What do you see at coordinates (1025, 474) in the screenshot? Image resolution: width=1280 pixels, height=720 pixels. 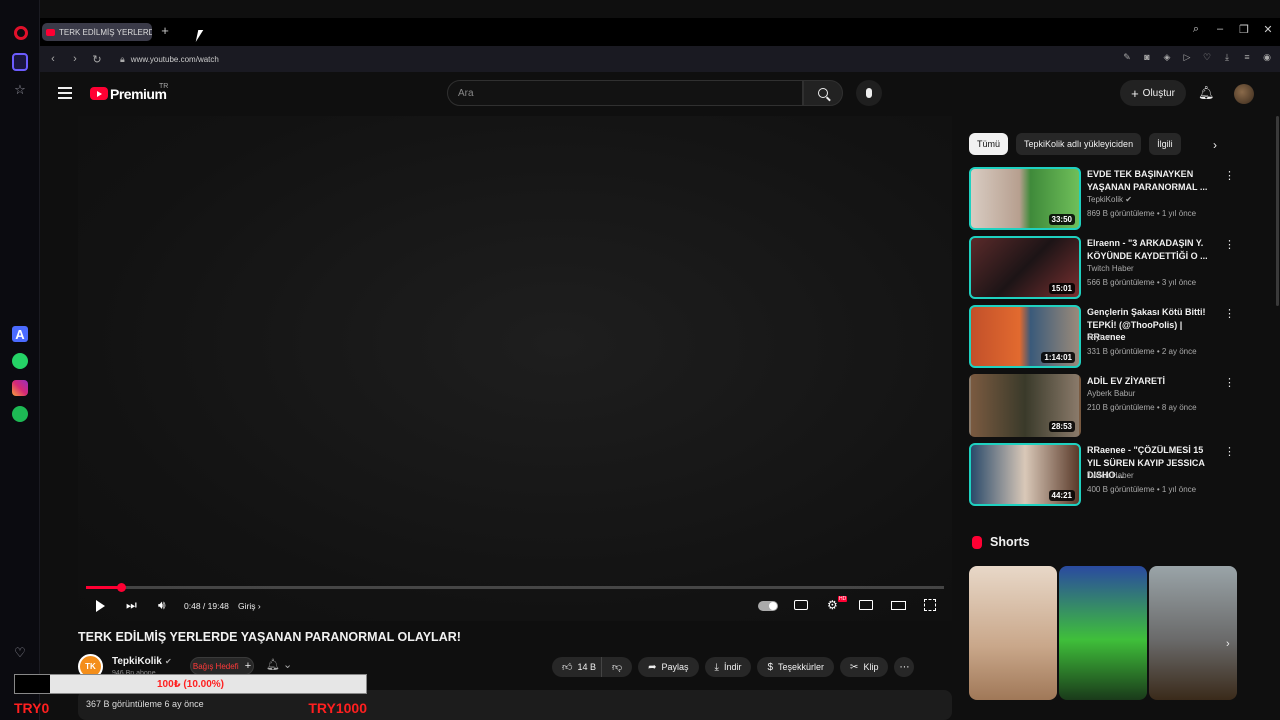 I see `video-thumbnail: 44:21` at bounding box center [1025, 474].